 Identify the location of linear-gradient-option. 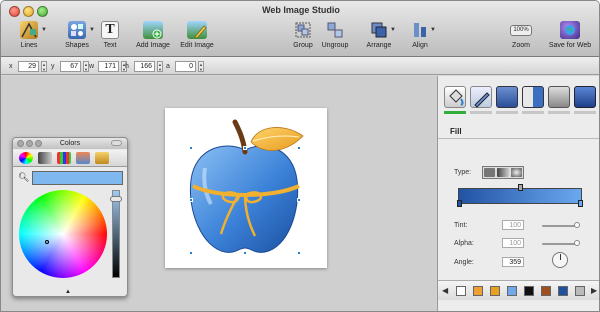
(503, 172).